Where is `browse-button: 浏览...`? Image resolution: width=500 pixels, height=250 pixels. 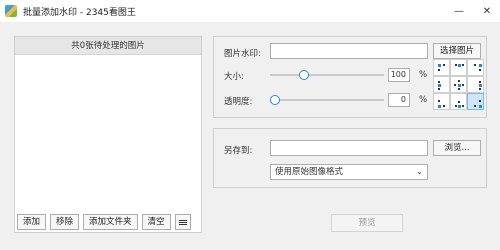
browse-button: 浏览... is located at coordinates (457, 148).